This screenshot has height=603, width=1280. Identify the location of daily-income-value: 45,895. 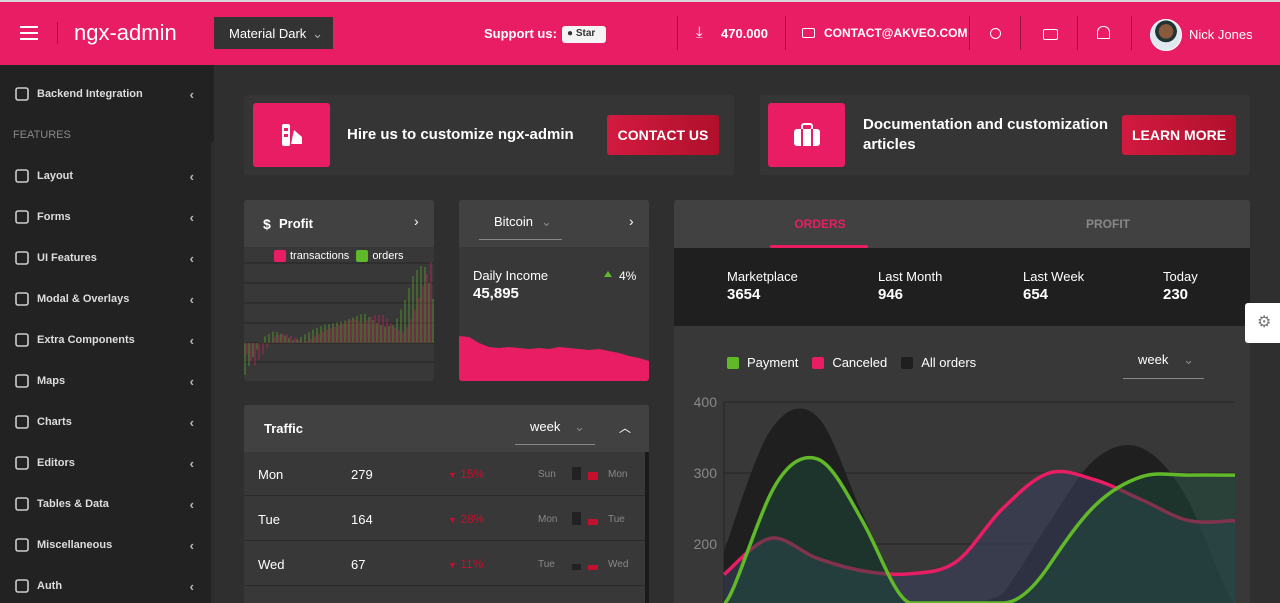
(496, 293).